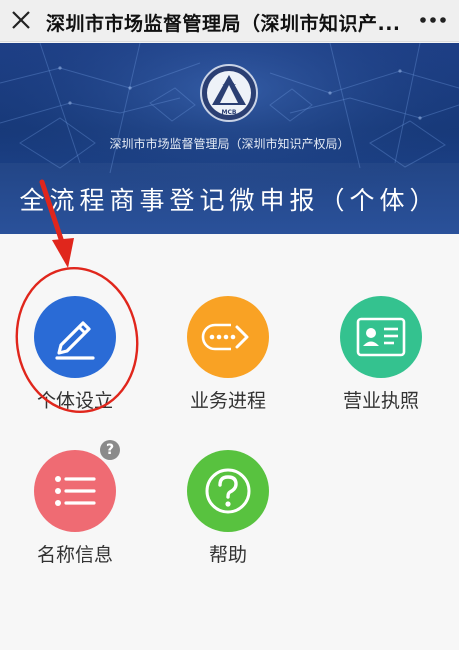 The image size is (459, 650). I want to click on close-button, so click(21, 20).